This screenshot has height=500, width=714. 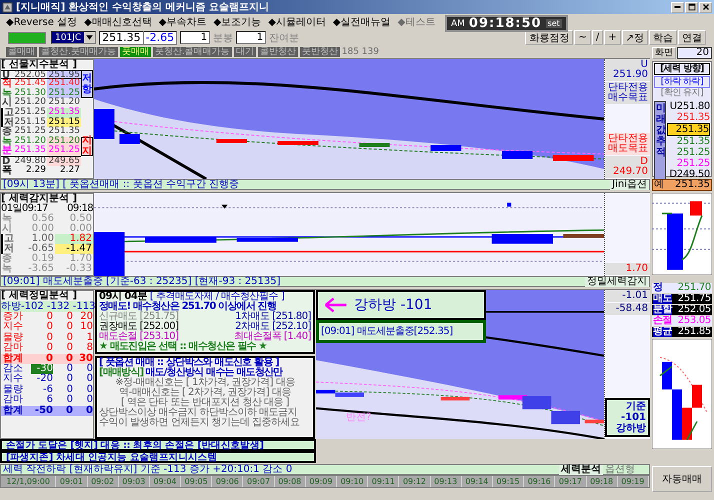 I want to click on value-cell-text: 10, so click(x=86, y=327).